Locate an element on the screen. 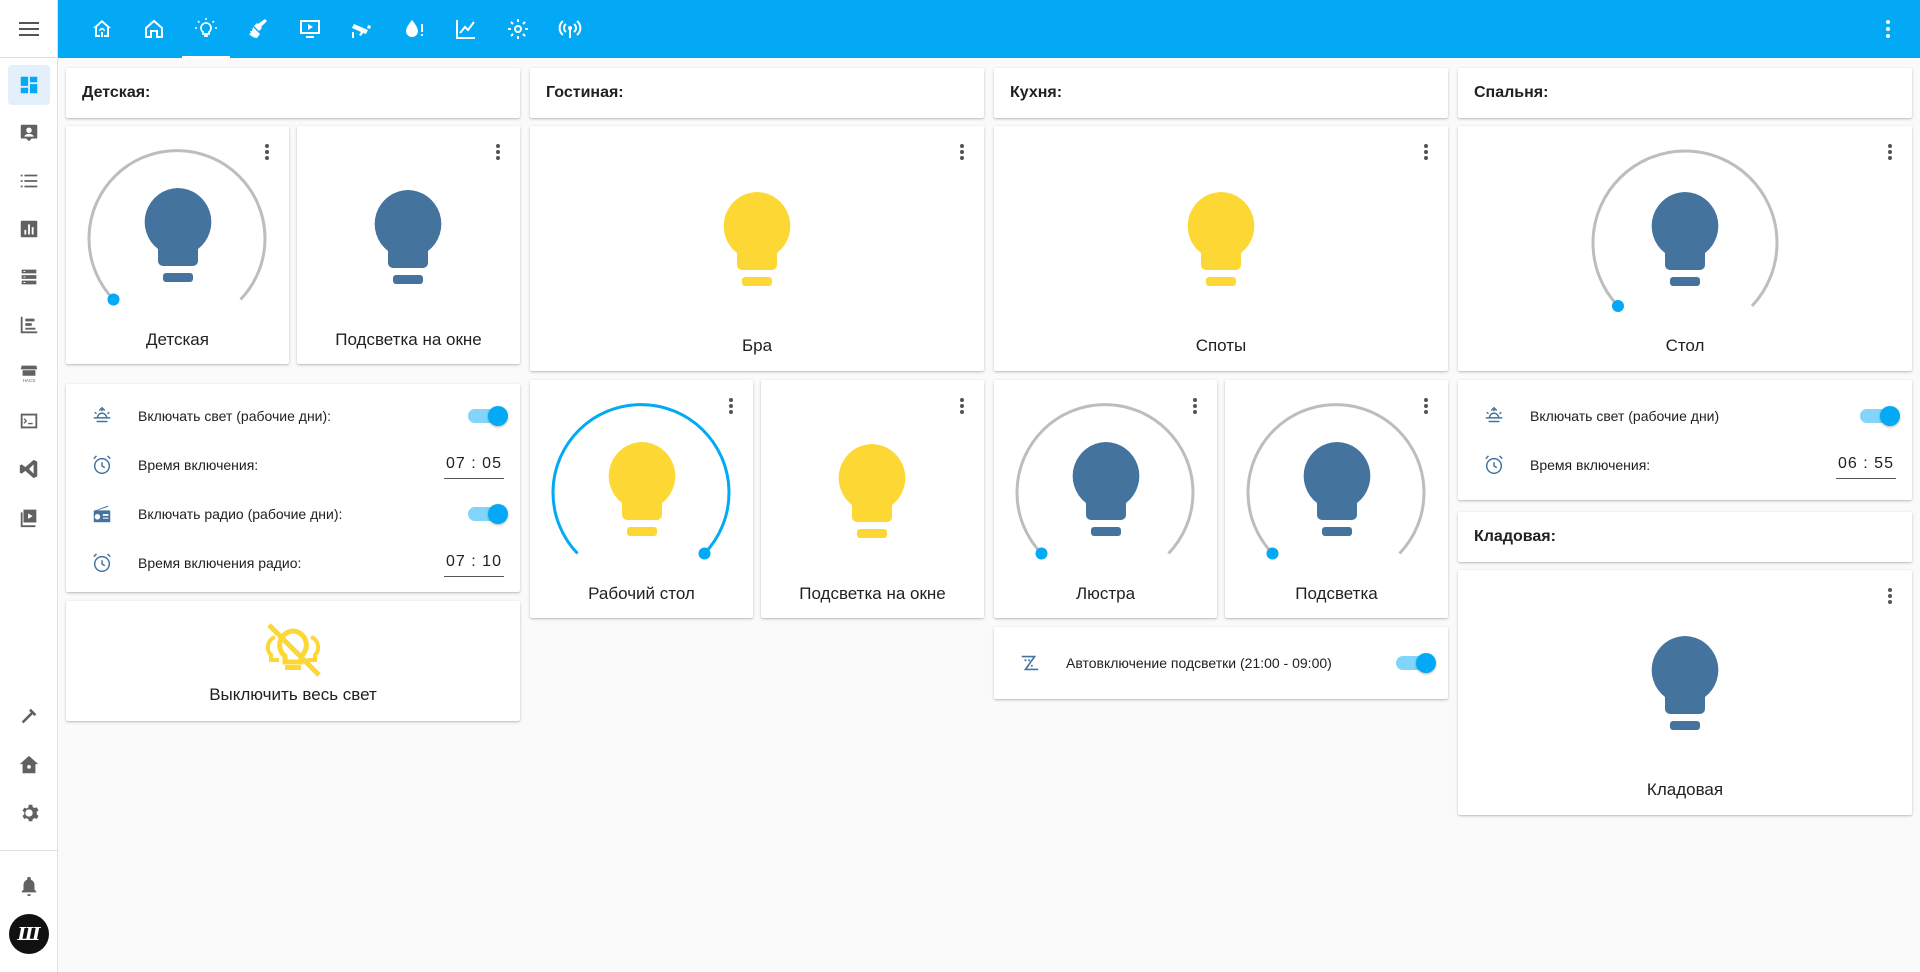 The width and height of the screenshot is (1920, 972). sidebar-item-server is located at coordinates (29, 277).